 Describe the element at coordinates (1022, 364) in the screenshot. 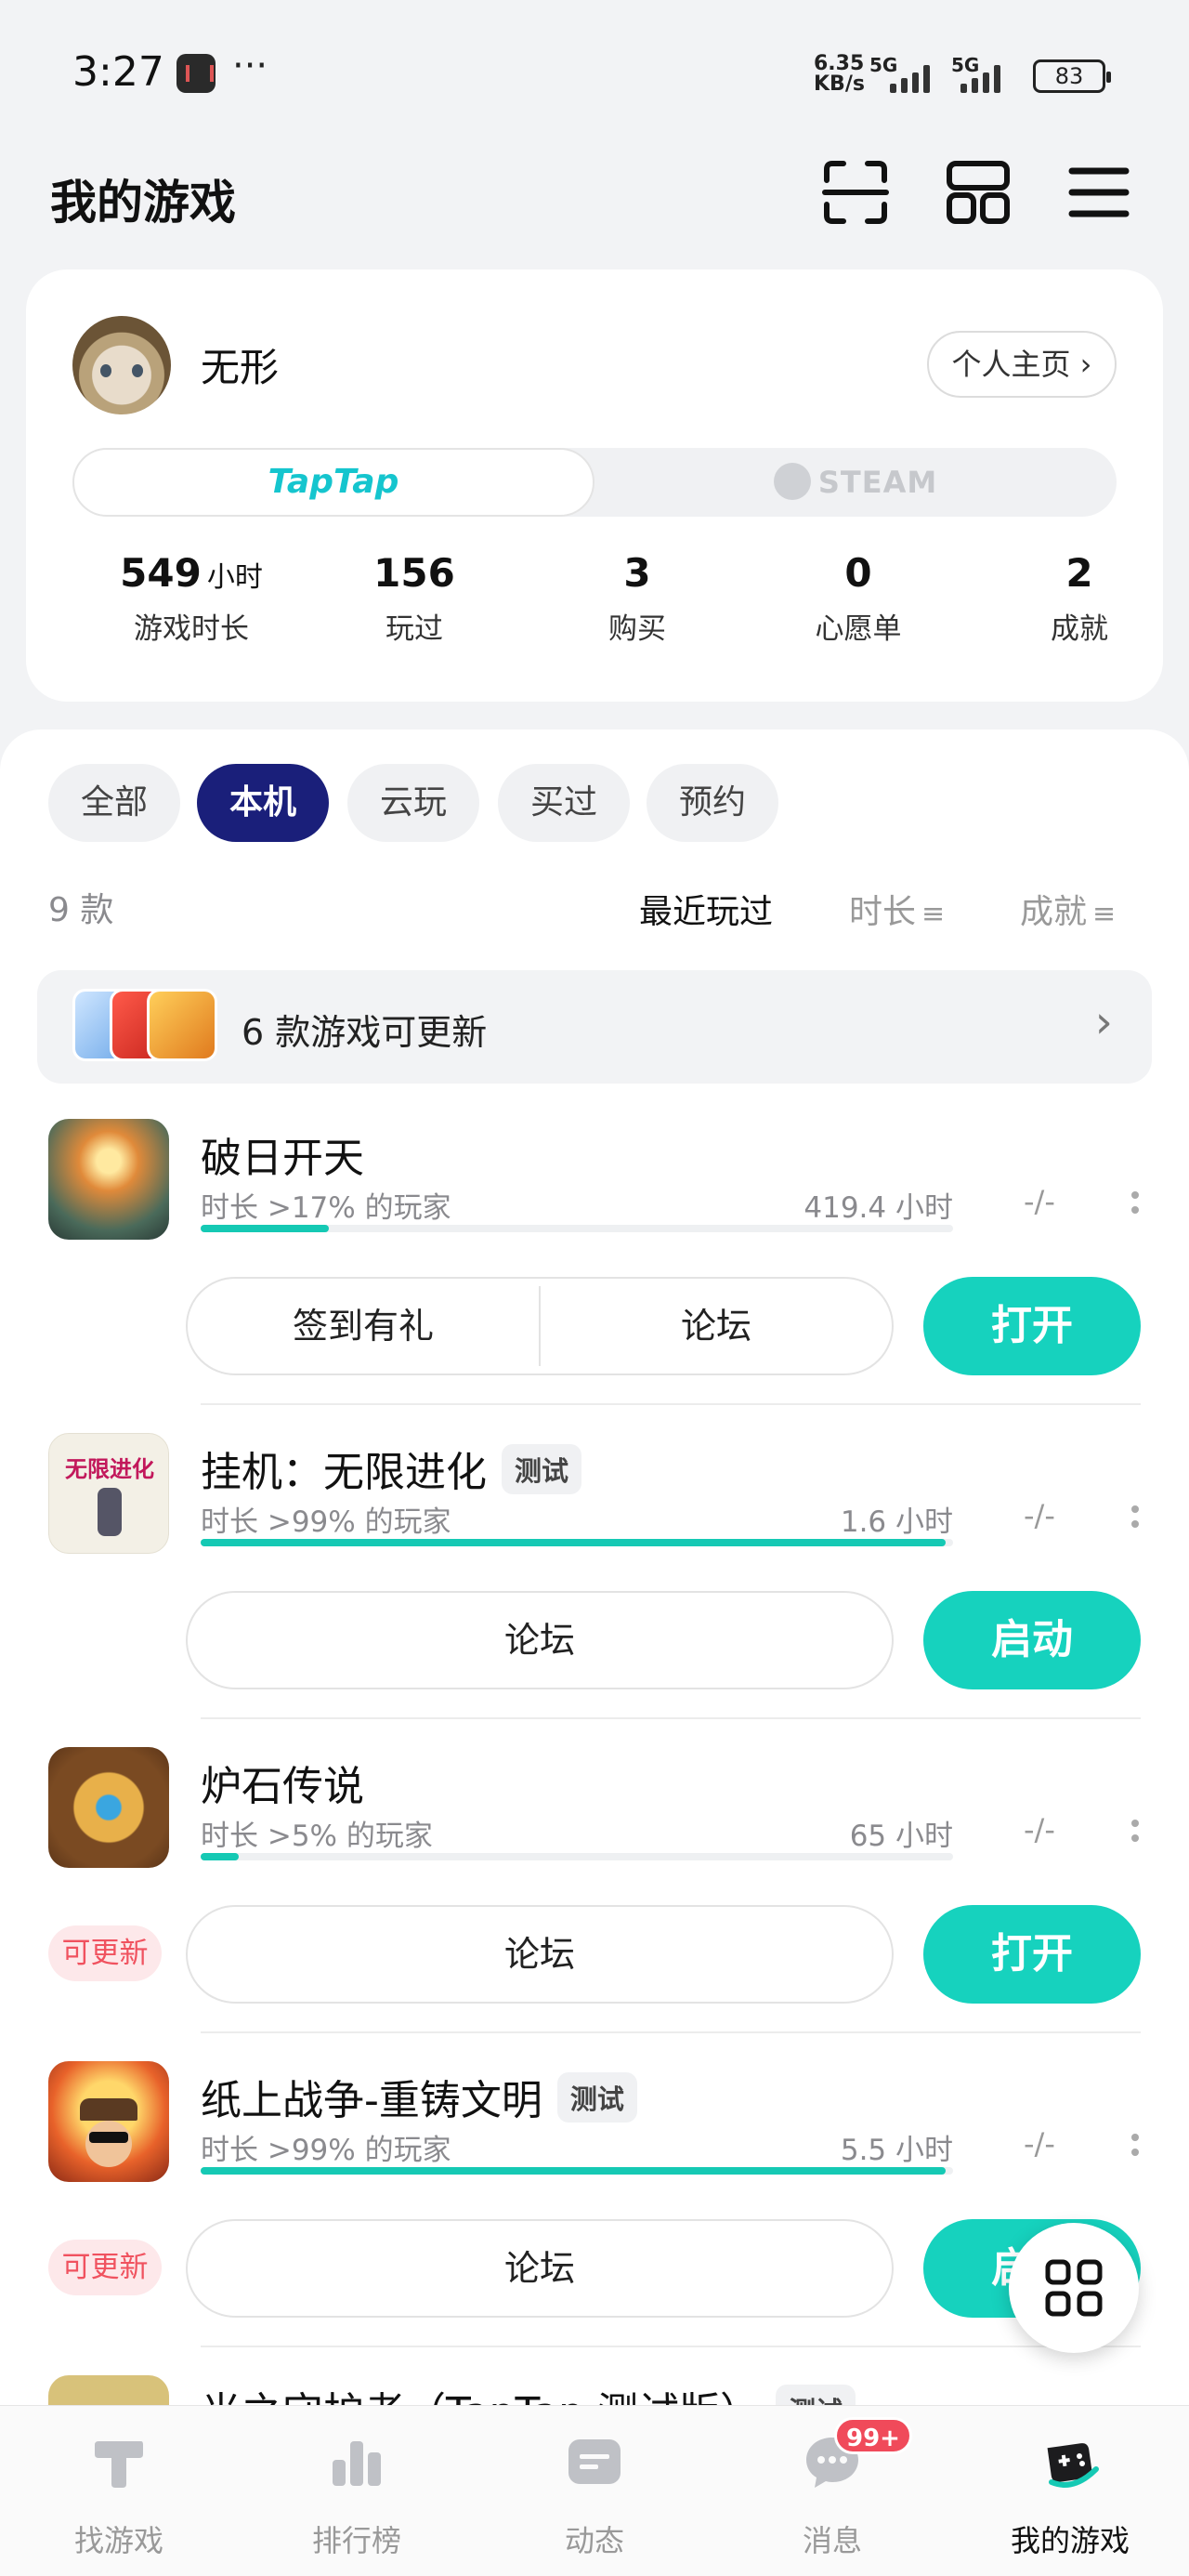

I see `profile-homepage-button: 个人主页 ›` at that location.